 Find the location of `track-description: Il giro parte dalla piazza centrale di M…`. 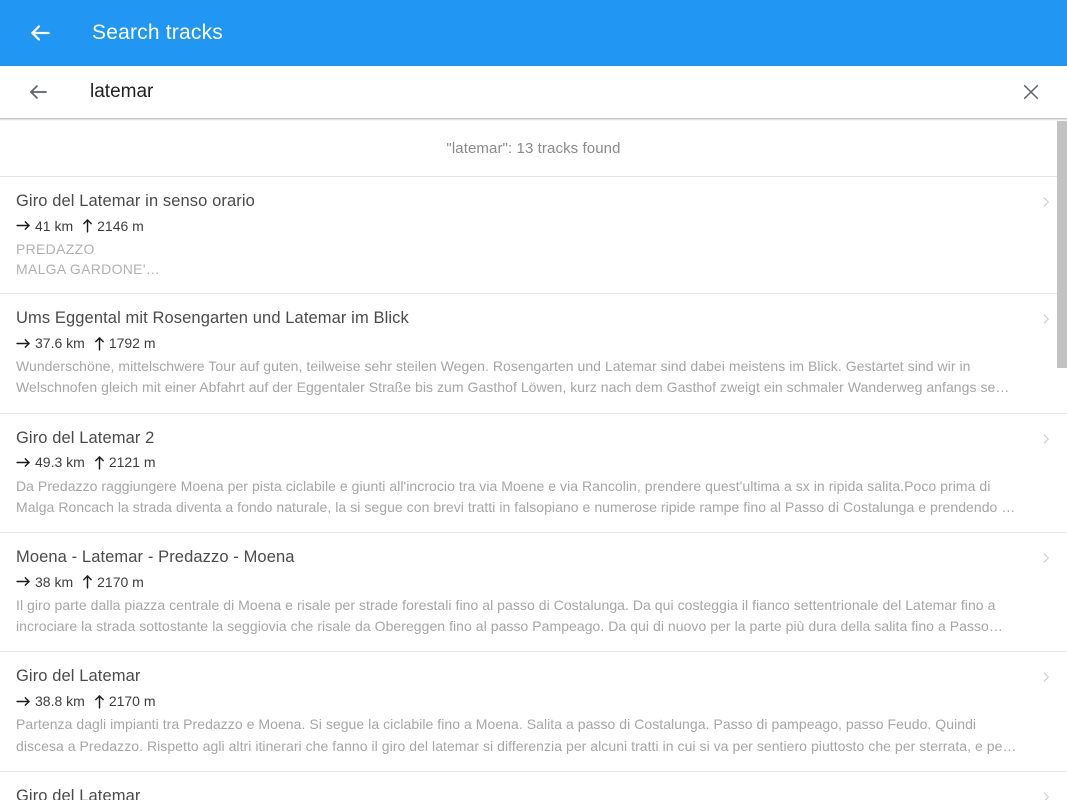

track-description: Il giro parte dalla piazza centrale di M… is located at coordinates (509, 615).